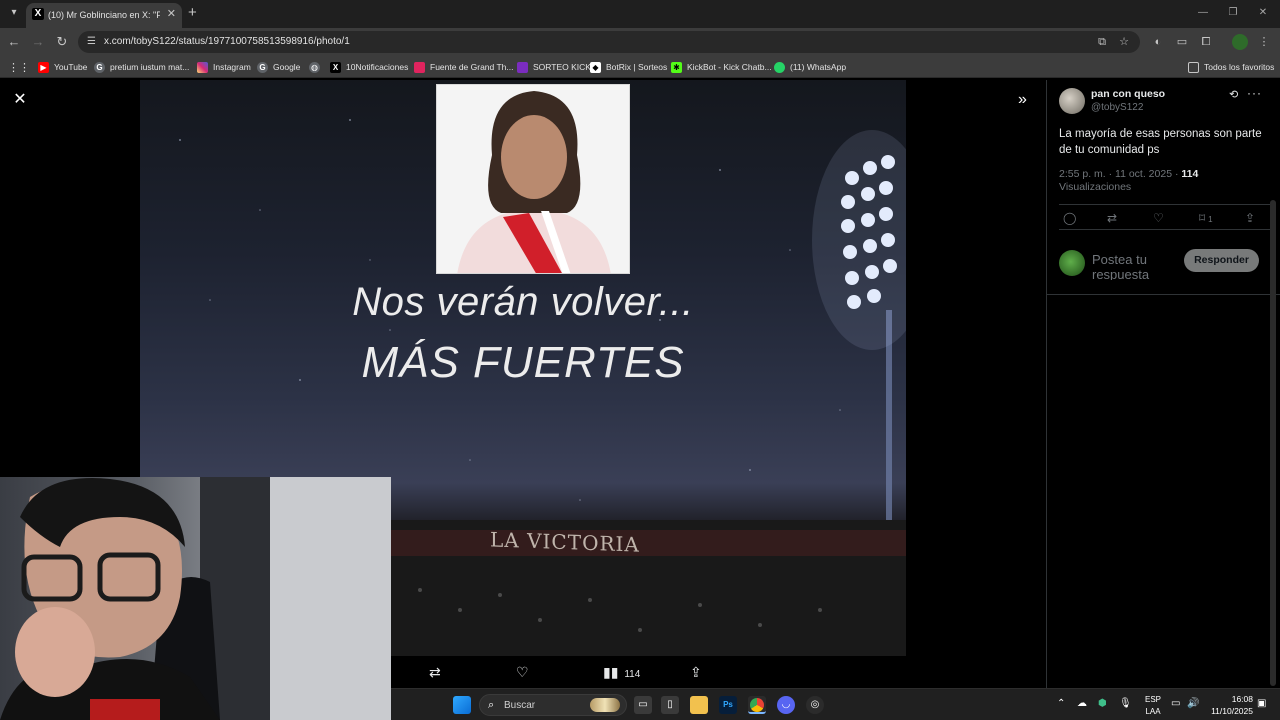 The width and height of the screenshot is (1280, 720). What do you see at coordinates (1221, 260) in the screenshot?
I see `reply-button: Responder` at bounding box center [1221, 260].